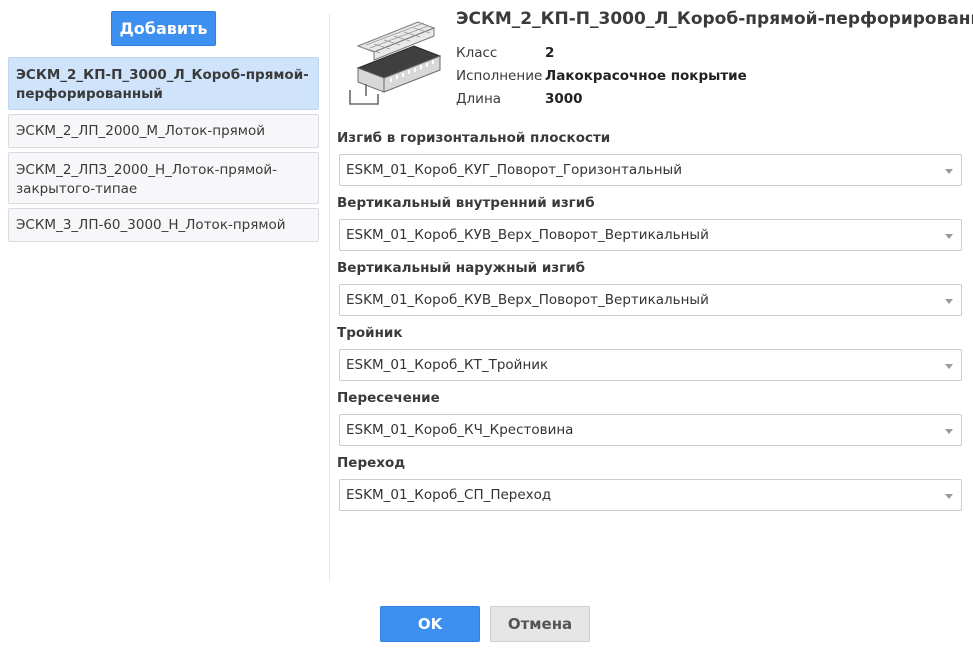 This screenshot has width=973, height=651. Describe the element at coordinates (650, 495) in the screenshot. I see `transition-select: ESKM_01_Короб_СП_Переход` at that location.